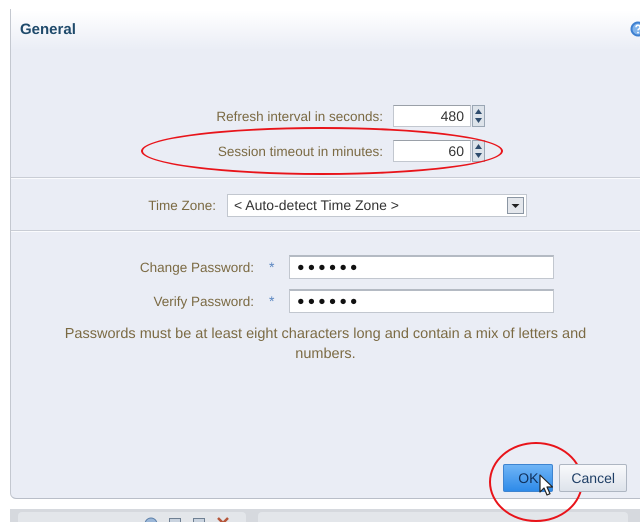  What do you see at coordinates (432, 116) in the screenshot?
I see `number-field: 480` at bounding box center [432, 116].